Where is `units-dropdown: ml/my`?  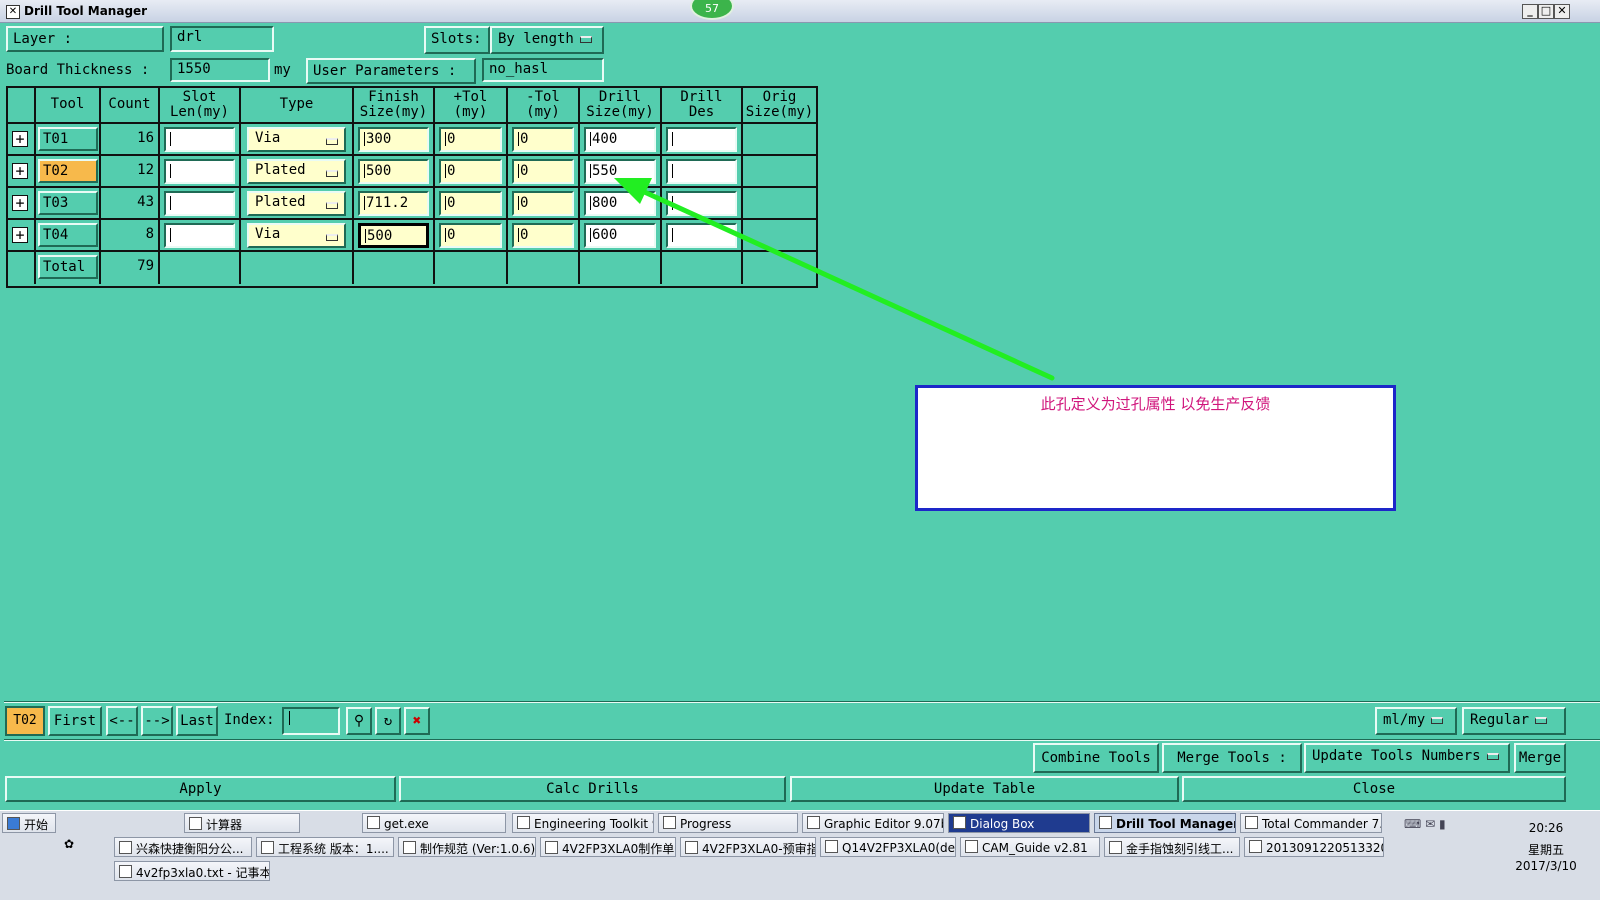
units-dropdown: ml/my is located at coordinates (1416, 721).